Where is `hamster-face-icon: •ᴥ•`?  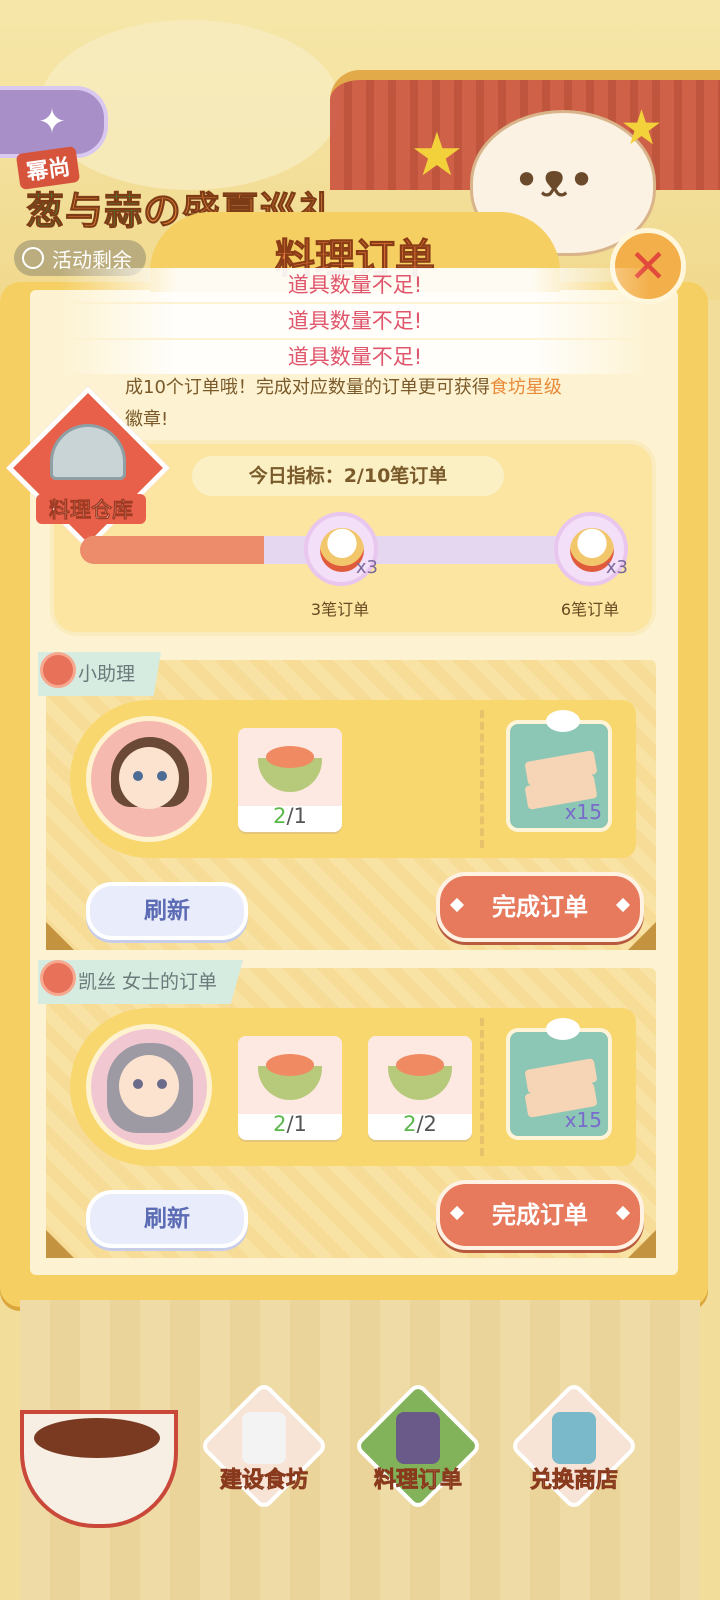 hamster-face-icon: •ᴥ• is located at coordinates (554, 180).